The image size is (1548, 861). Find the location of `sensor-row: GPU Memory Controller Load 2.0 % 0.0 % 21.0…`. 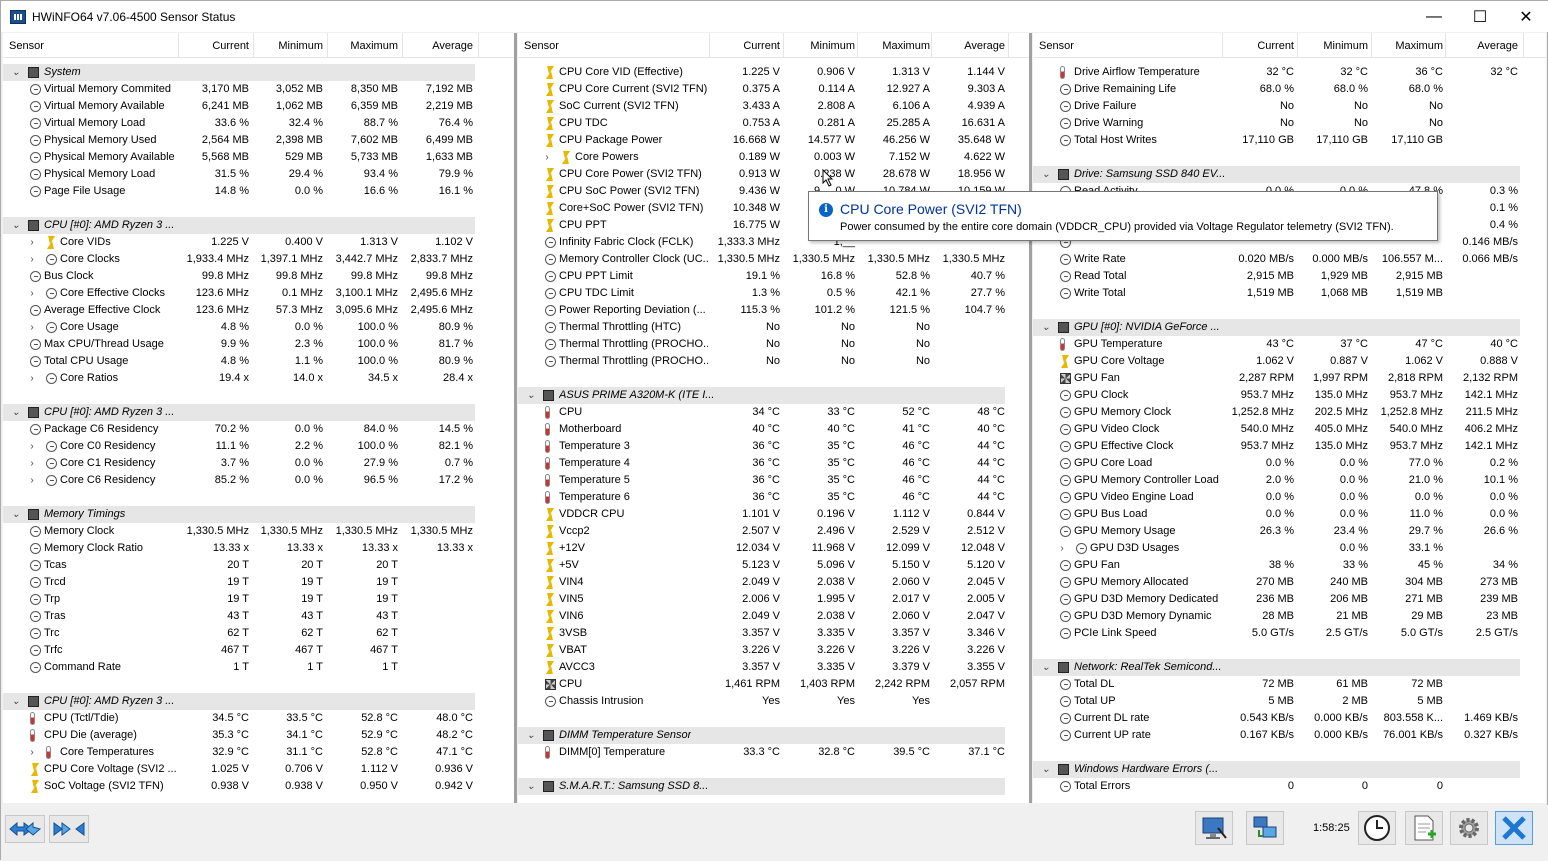

sensor-row: GPU Memory Controller Load 2.0 % 0.0 % 21.0… is located at coordinates (1289, 480).